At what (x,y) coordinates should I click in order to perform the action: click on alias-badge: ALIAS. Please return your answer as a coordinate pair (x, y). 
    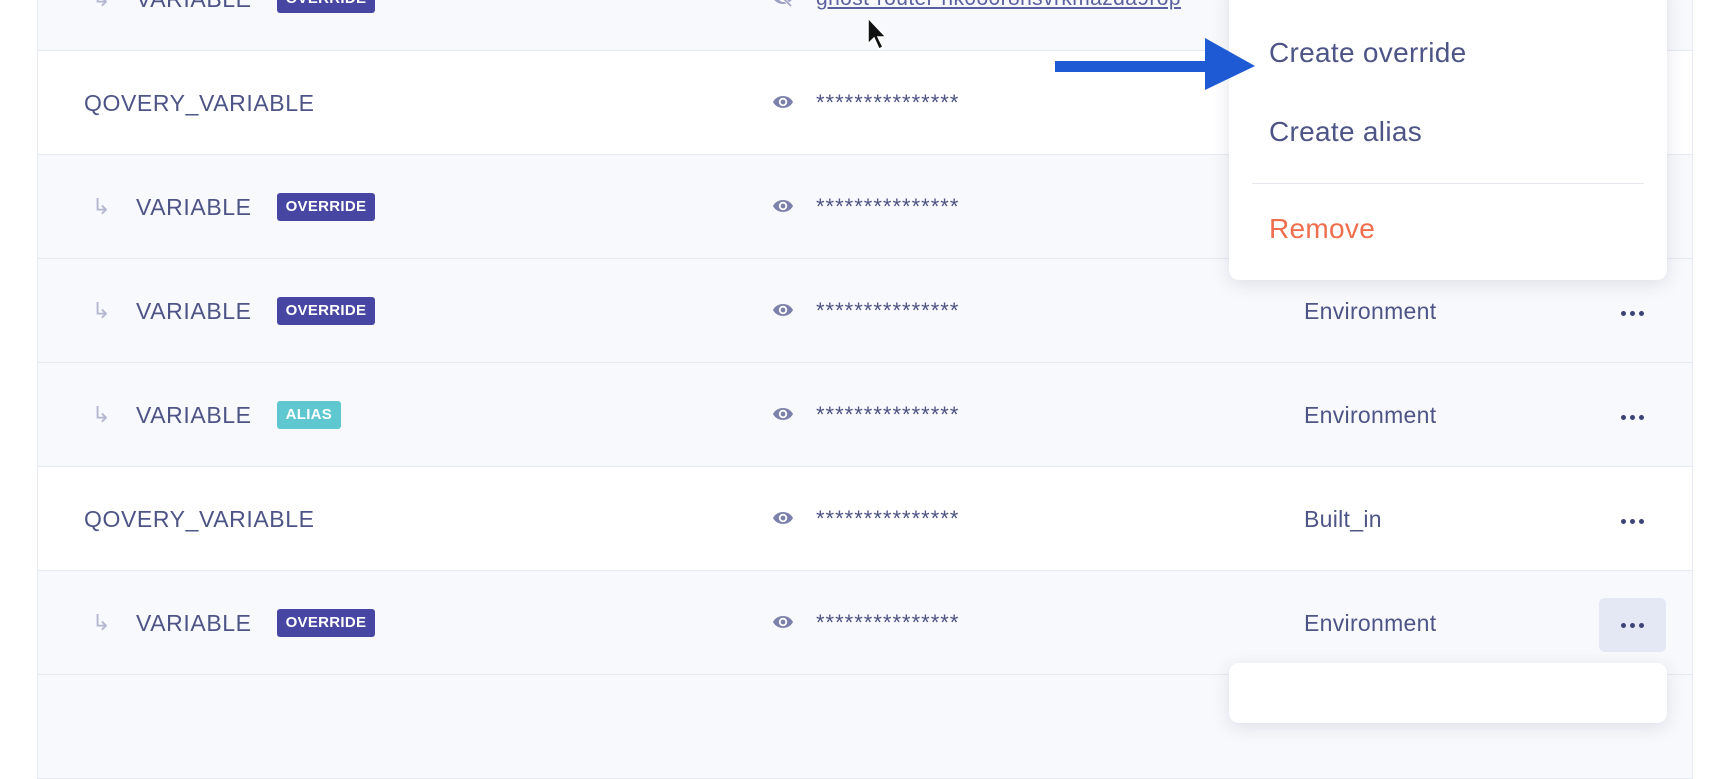
    Looking at the image, I should click on (309, 415).